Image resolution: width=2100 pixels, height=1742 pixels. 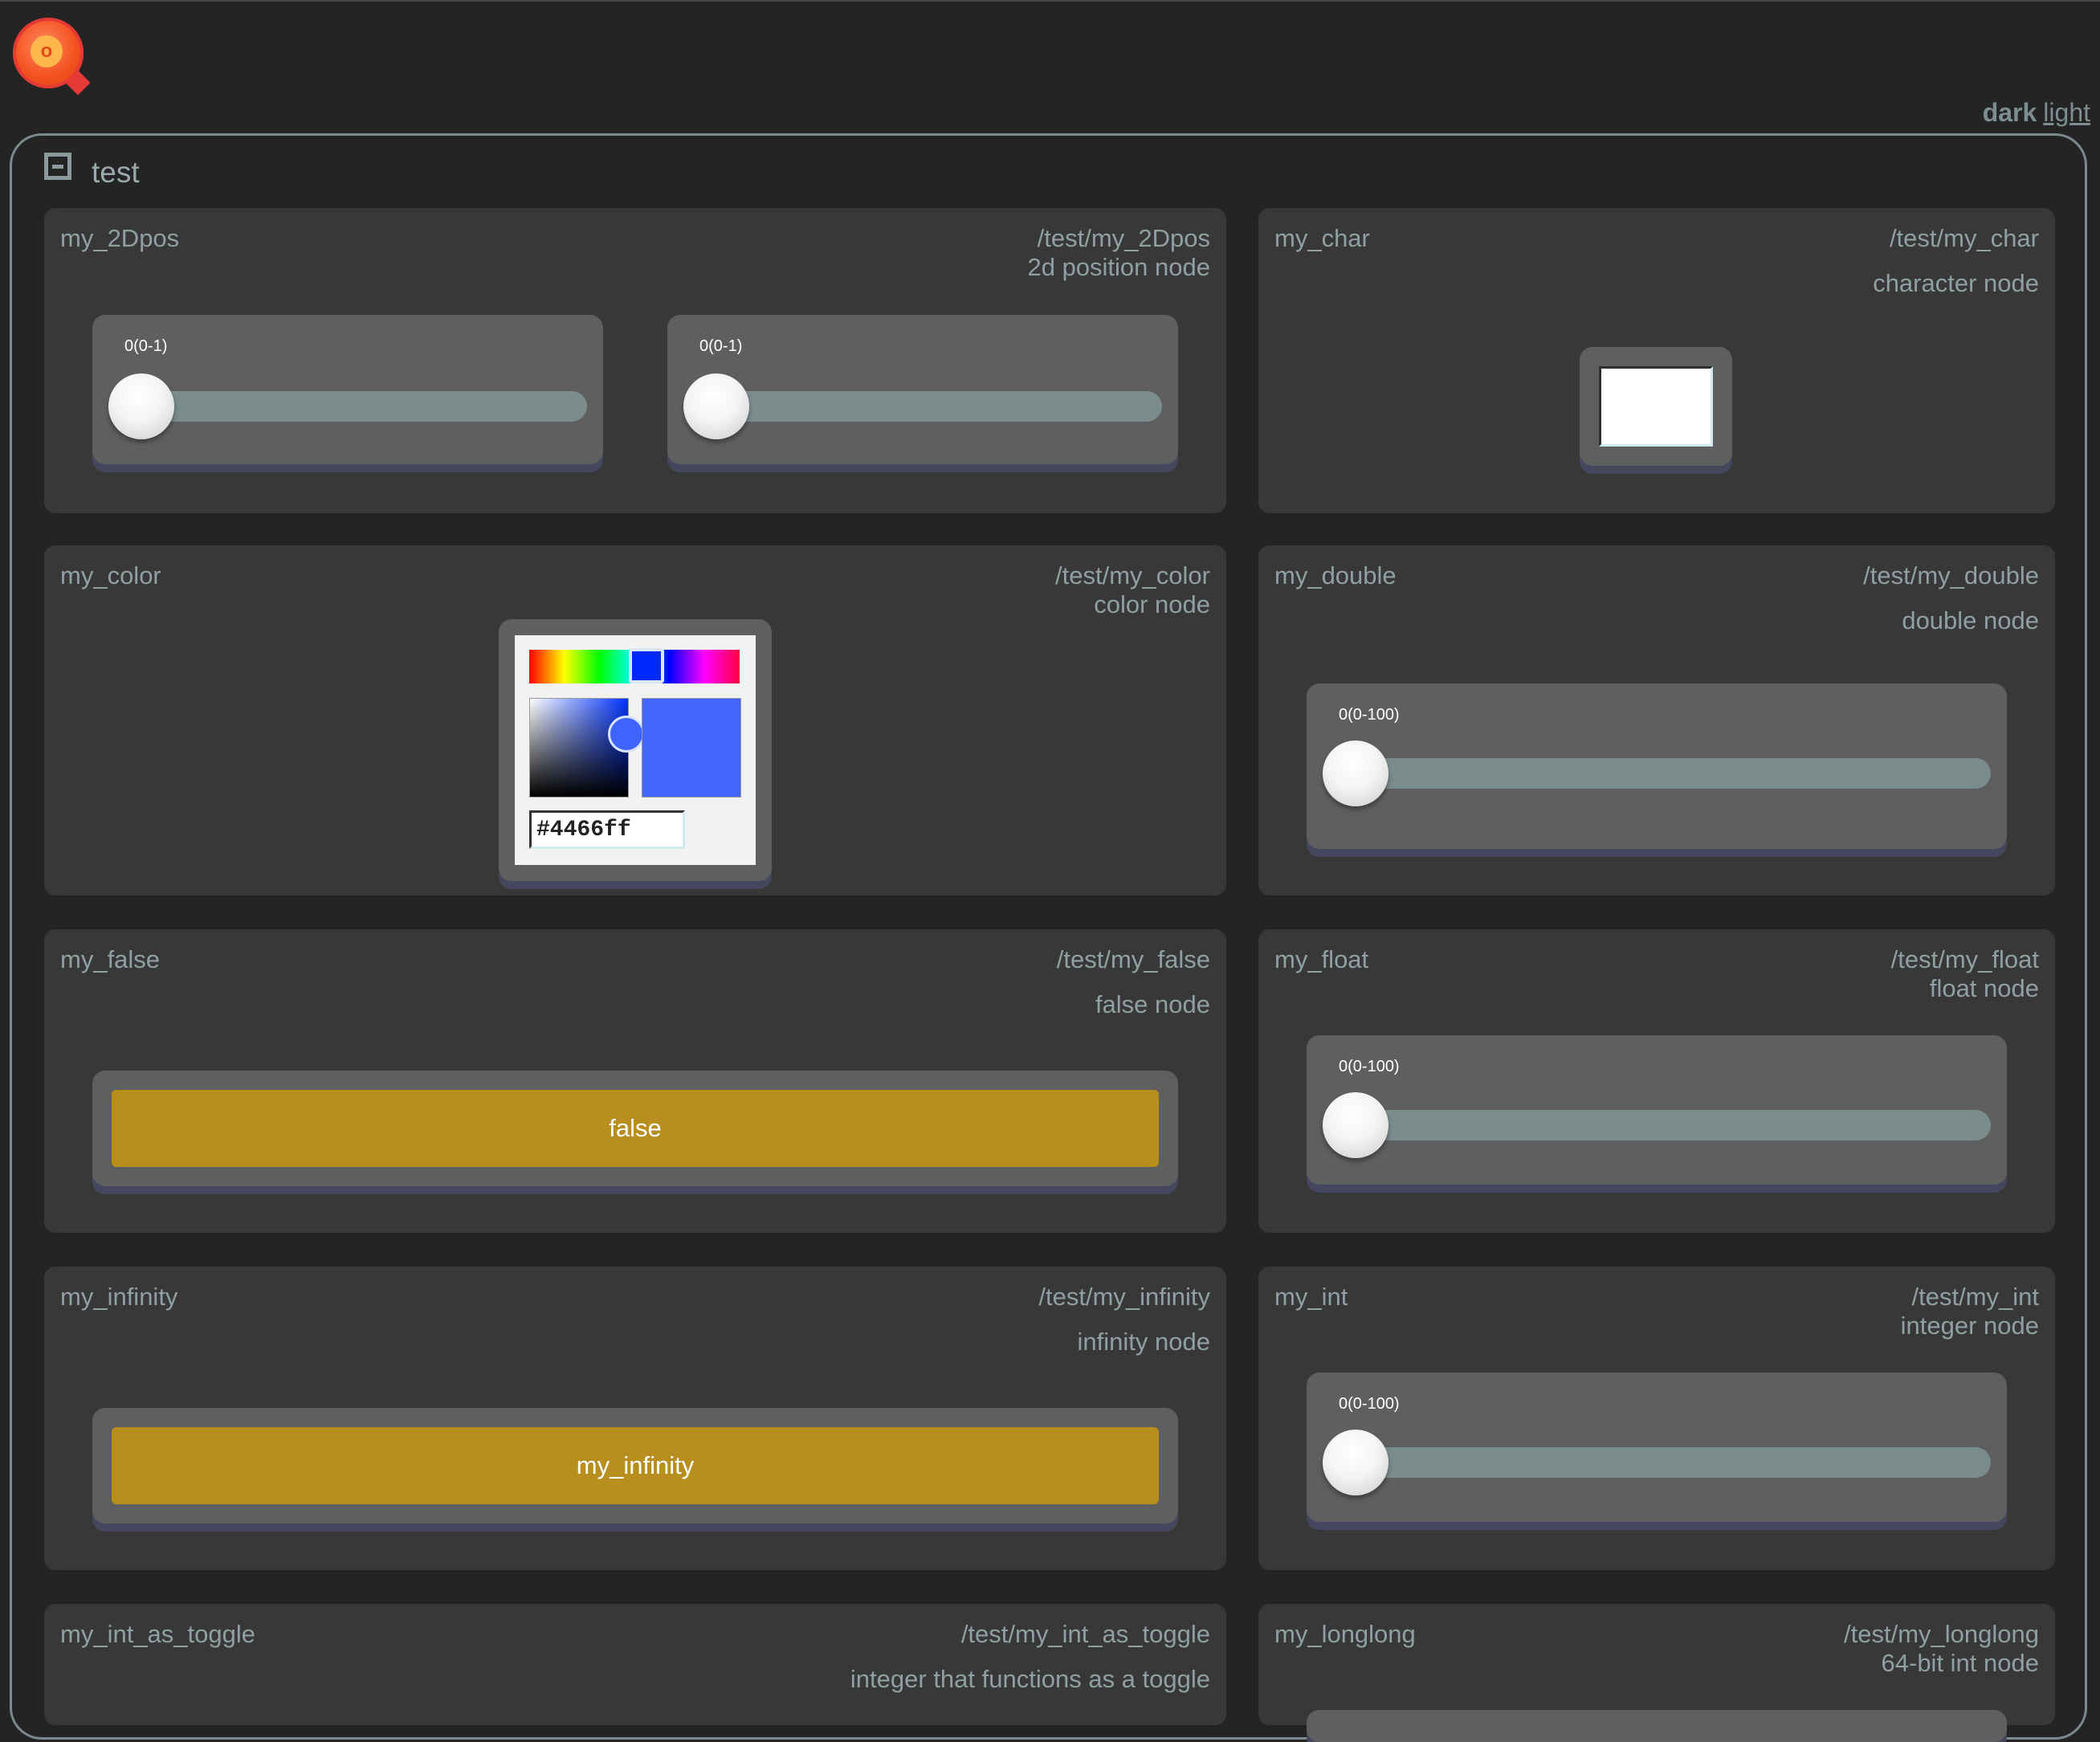 What do you see at coordinates (110, 959) in the screenshot?
I see `node-name: my_false` at bounding box center [110, 959].